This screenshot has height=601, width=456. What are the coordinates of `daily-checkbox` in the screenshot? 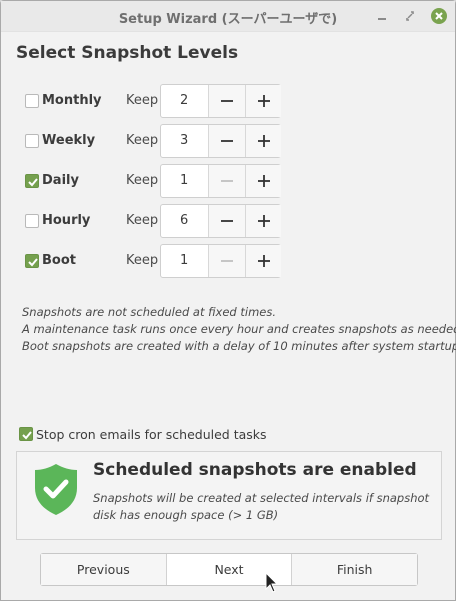 It's located at (32, 181).